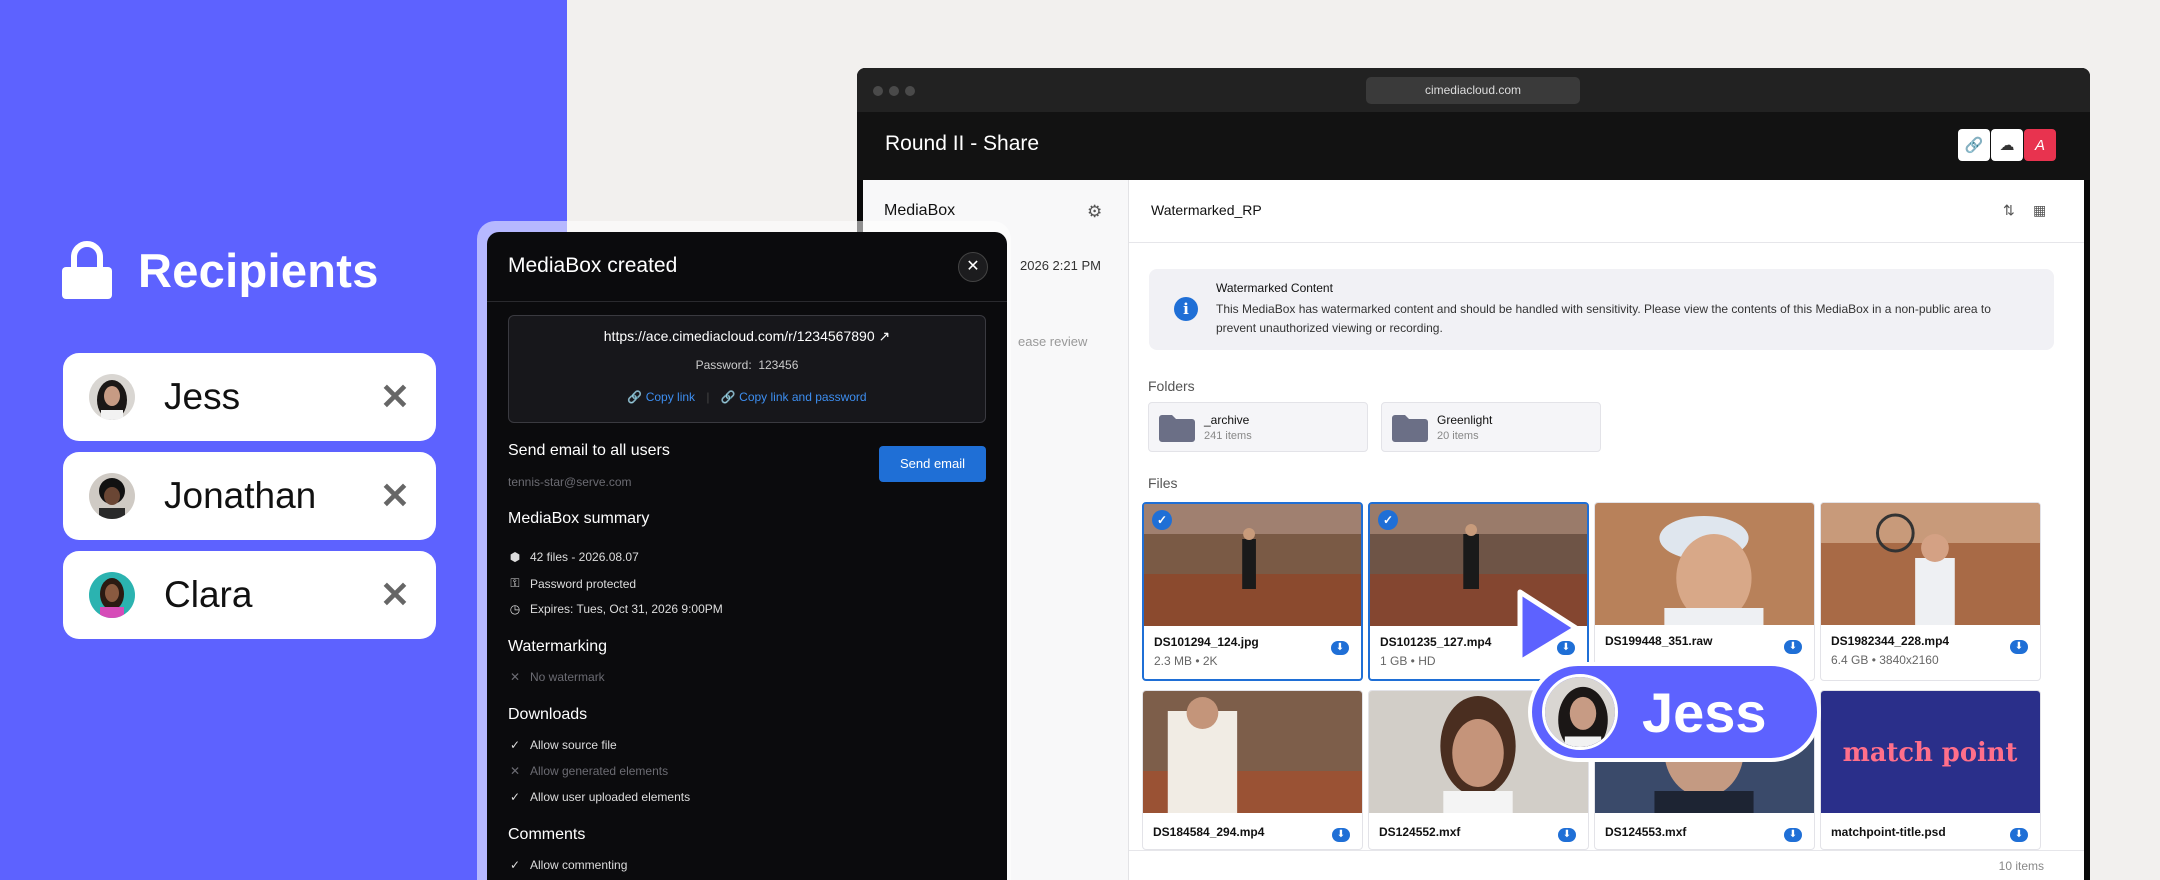 The image size is (2160, 880). Describe the element at coordinates (1473, 90) in the screenshot. I see `address-bar: cimediacloud.com` at that location.